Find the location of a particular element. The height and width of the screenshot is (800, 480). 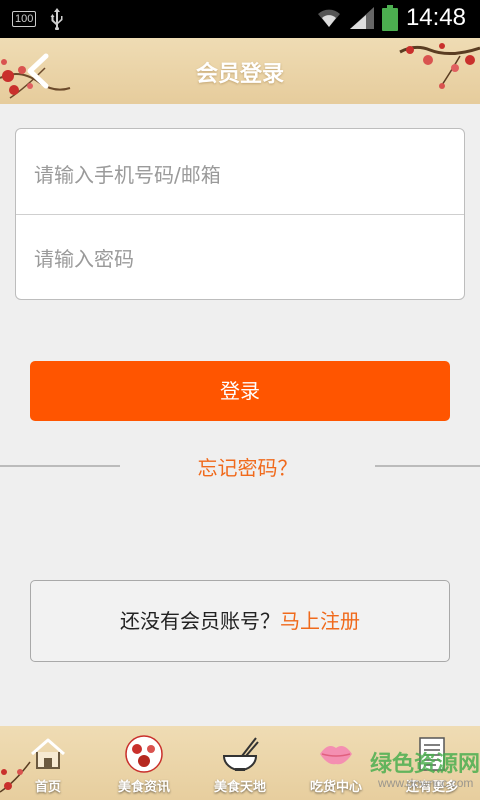

battery-level-badge: 100 is located at coordinates (24, 19).